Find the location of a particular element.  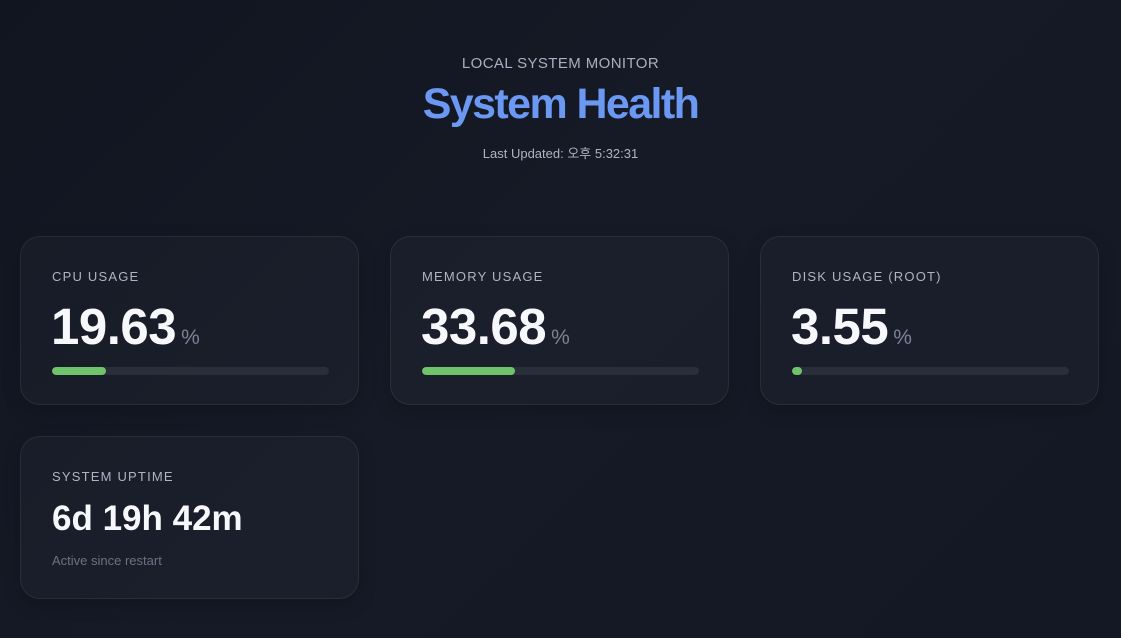

system-uptime-label: SYSTEM UPTIME is located at coordinates (113, 476).